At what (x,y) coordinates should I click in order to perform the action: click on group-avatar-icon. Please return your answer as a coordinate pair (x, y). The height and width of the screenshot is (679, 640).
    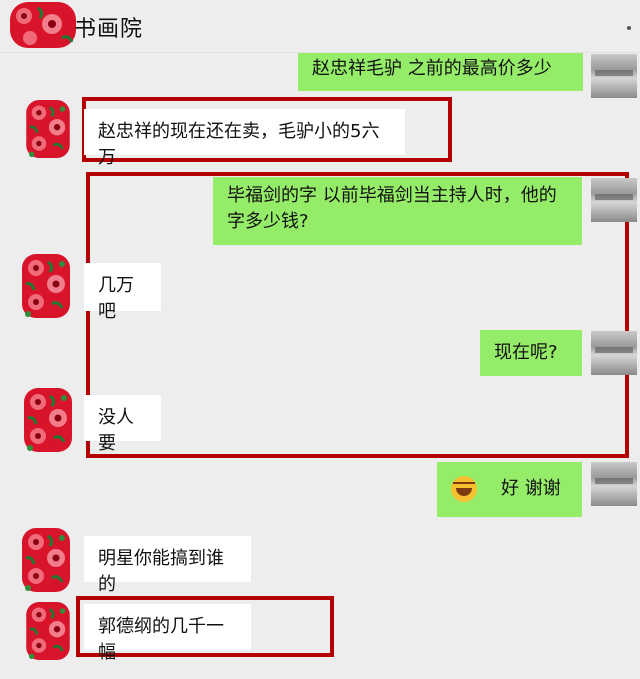
    Looking at the image, I should click on (43, 25).